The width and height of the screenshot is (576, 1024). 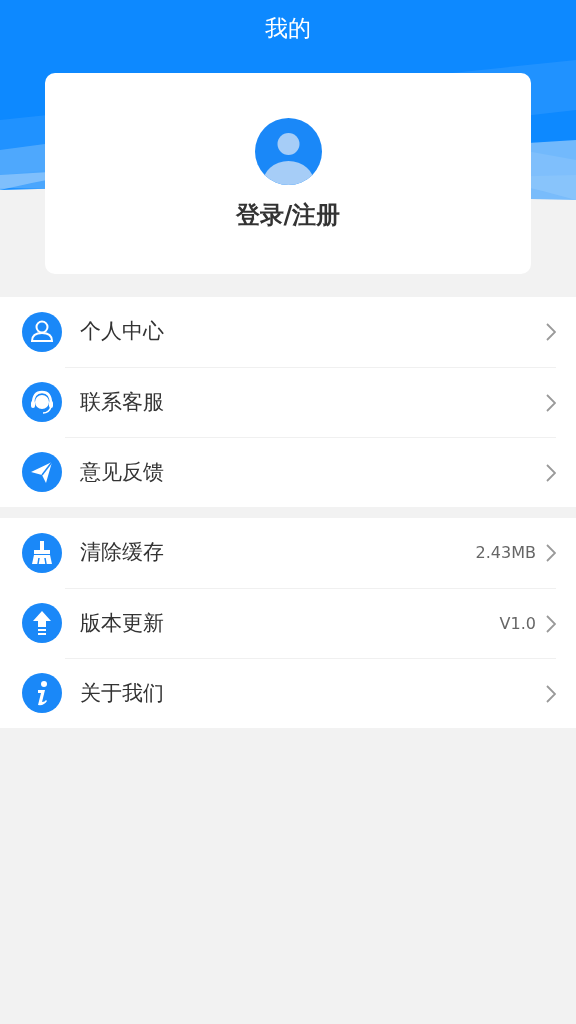 I want to click on info-icon, so click(x=42, y=693).